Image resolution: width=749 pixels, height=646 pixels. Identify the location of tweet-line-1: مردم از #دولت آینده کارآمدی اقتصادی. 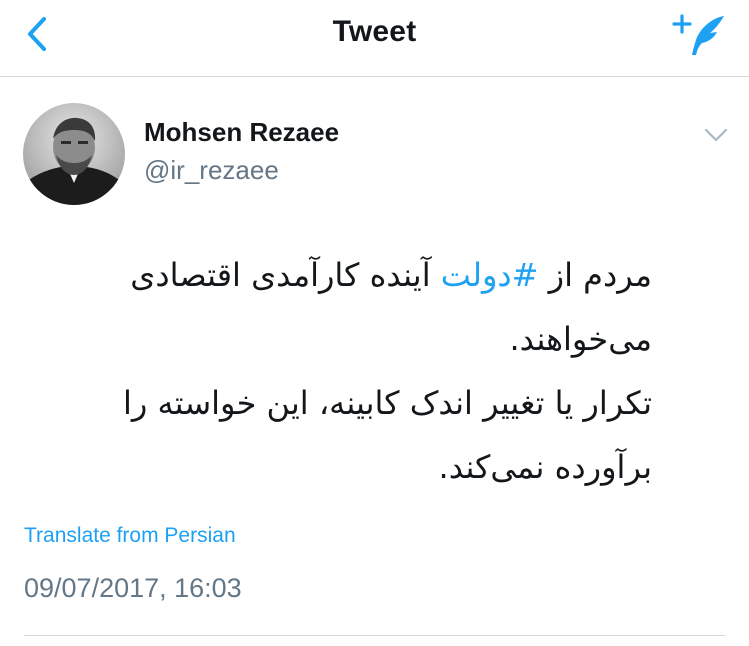
(346, 275).